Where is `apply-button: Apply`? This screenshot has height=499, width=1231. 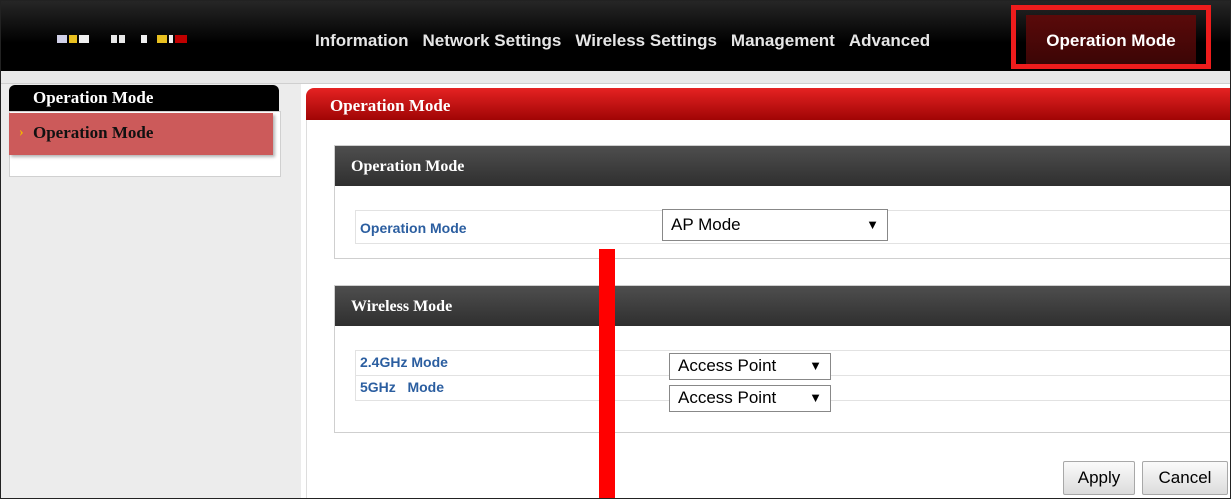
apply-button: Apply is located at coordinates (1099, 478).